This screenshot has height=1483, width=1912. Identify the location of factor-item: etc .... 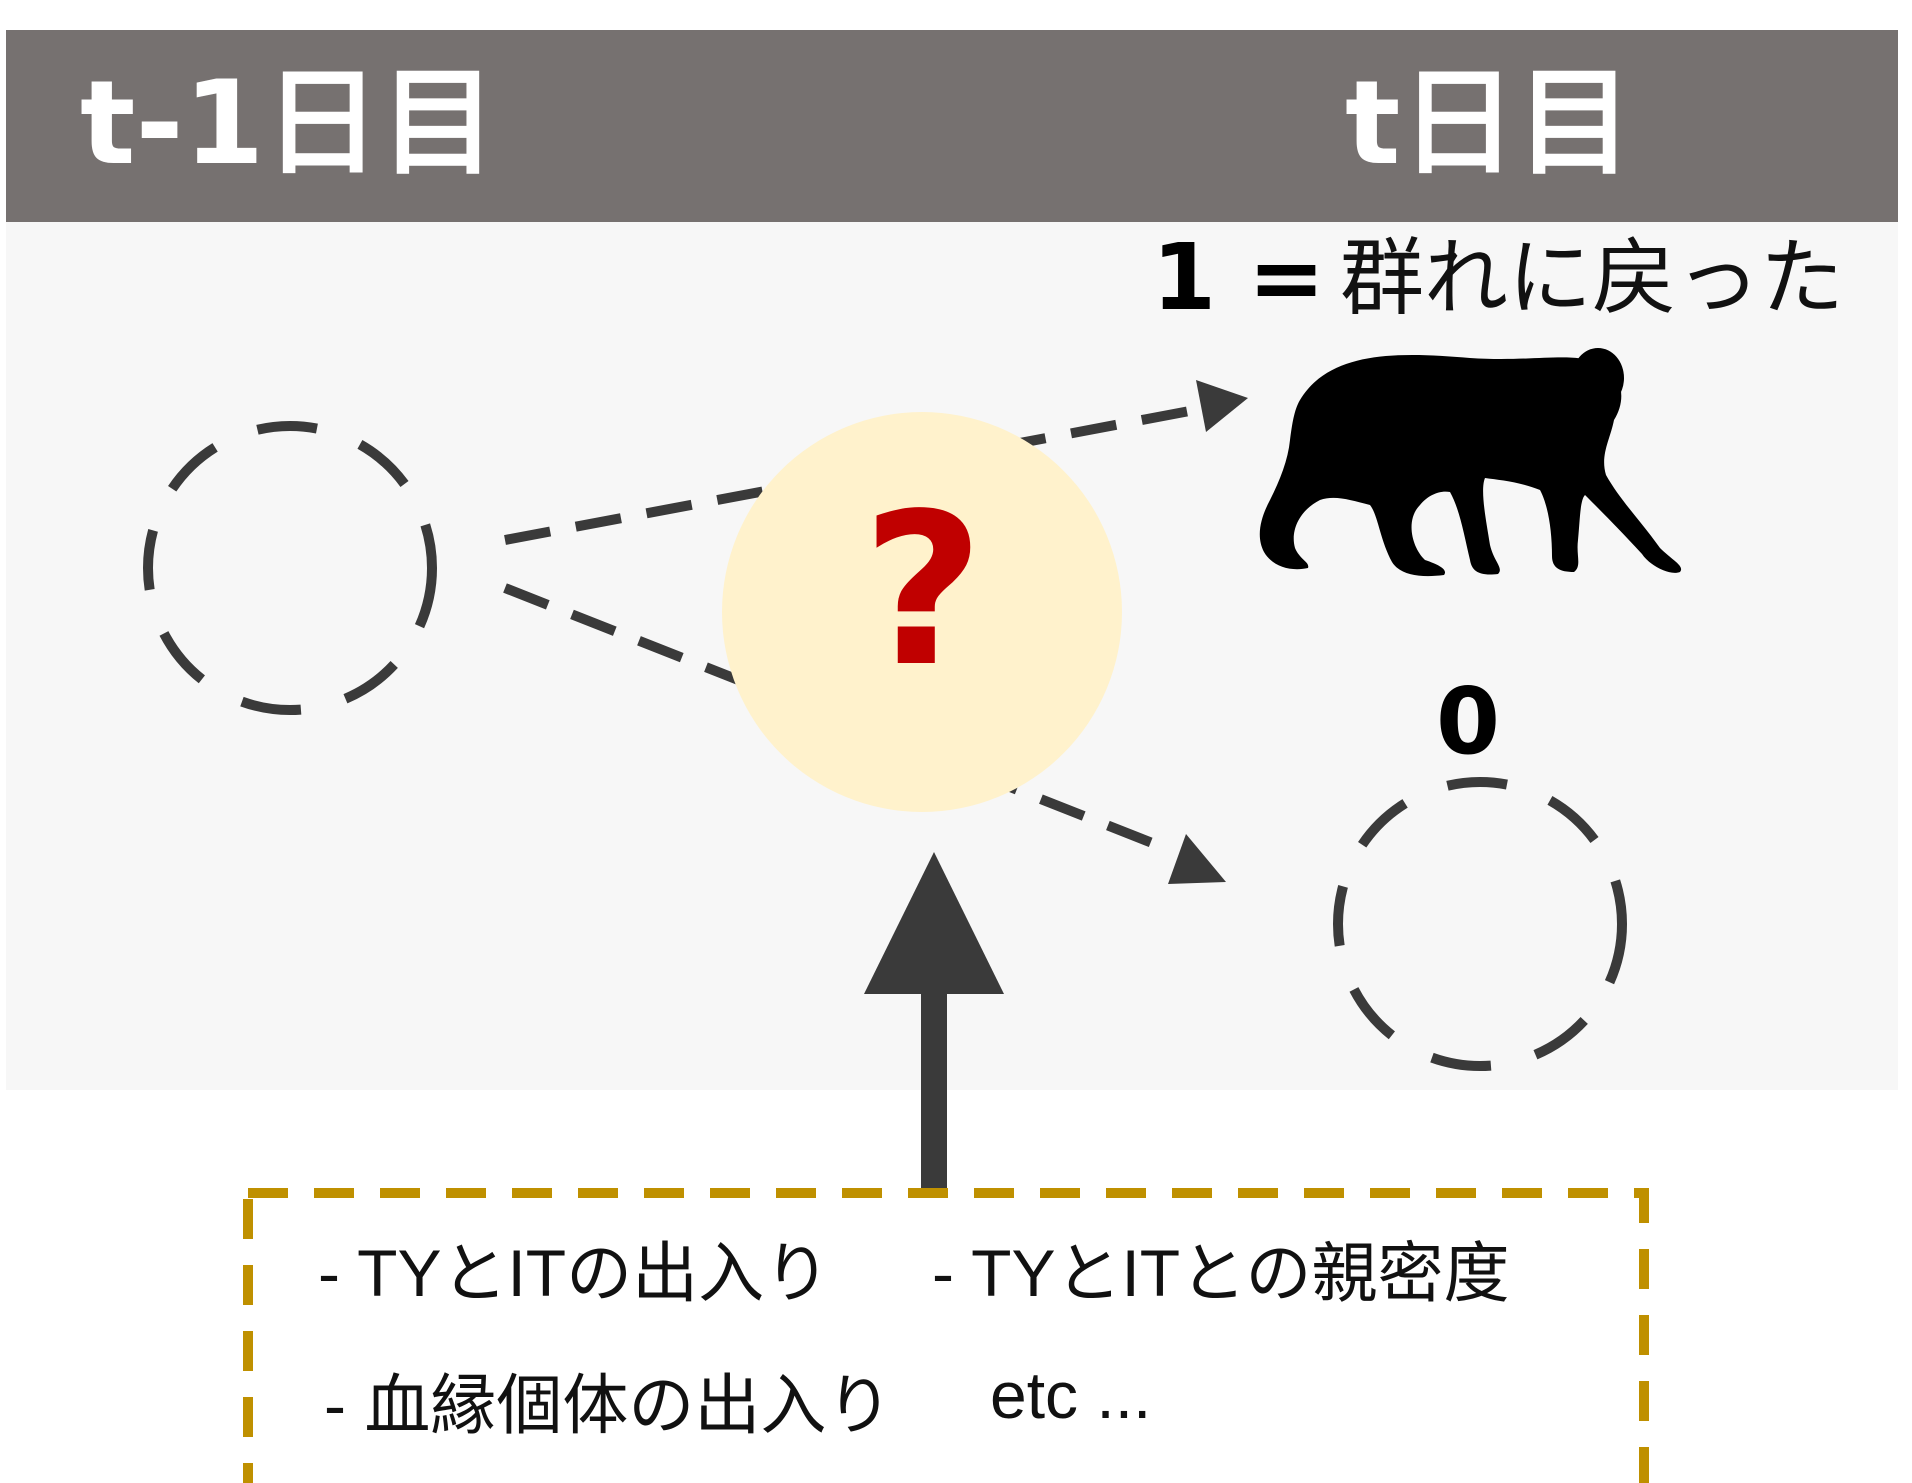
(1071, 1395).